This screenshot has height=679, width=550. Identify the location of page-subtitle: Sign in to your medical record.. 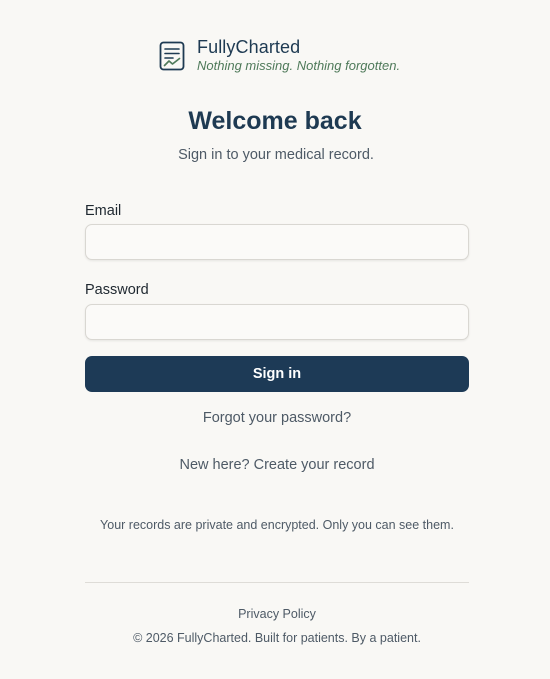
(276, 155).